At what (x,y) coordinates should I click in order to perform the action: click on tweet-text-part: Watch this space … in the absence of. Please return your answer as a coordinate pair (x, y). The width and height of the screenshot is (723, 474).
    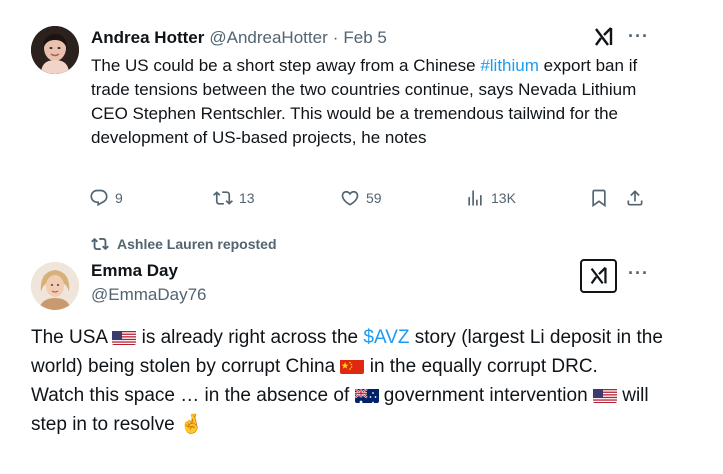
    Looking at the image, I should click on (193, 395).